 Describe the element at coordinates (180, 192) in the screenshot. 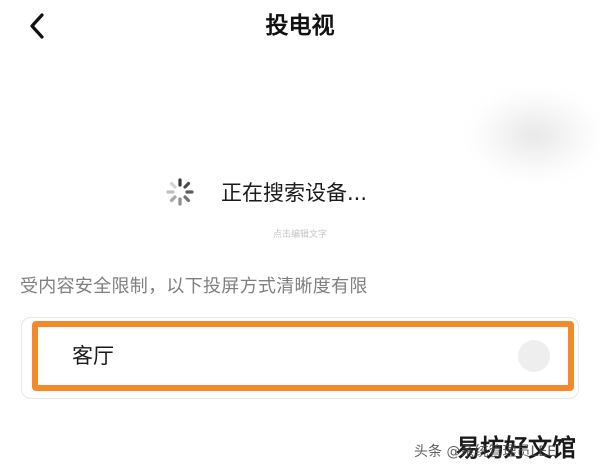

I see `loading-spinner-icon` at that location.